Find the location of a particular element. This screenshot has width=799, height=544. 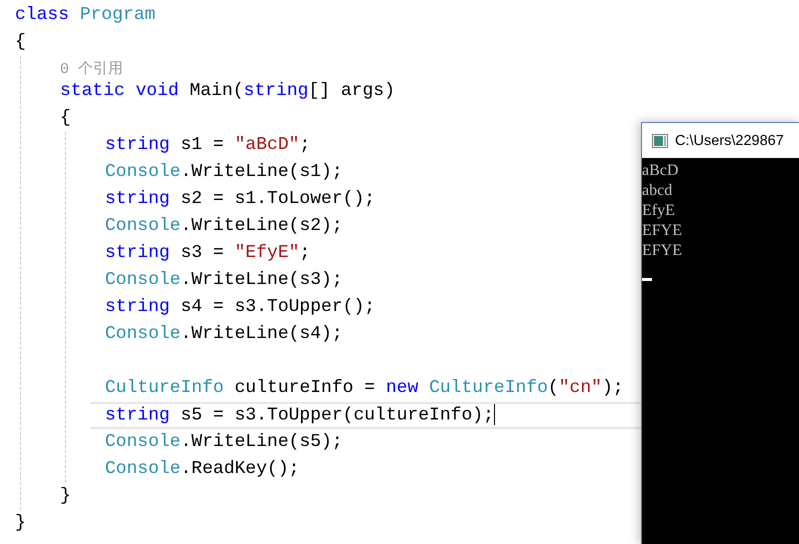

code-line: CultureInfo cultureInfo = new CultureInfo("cn"); is located at coordinates (364, 388).